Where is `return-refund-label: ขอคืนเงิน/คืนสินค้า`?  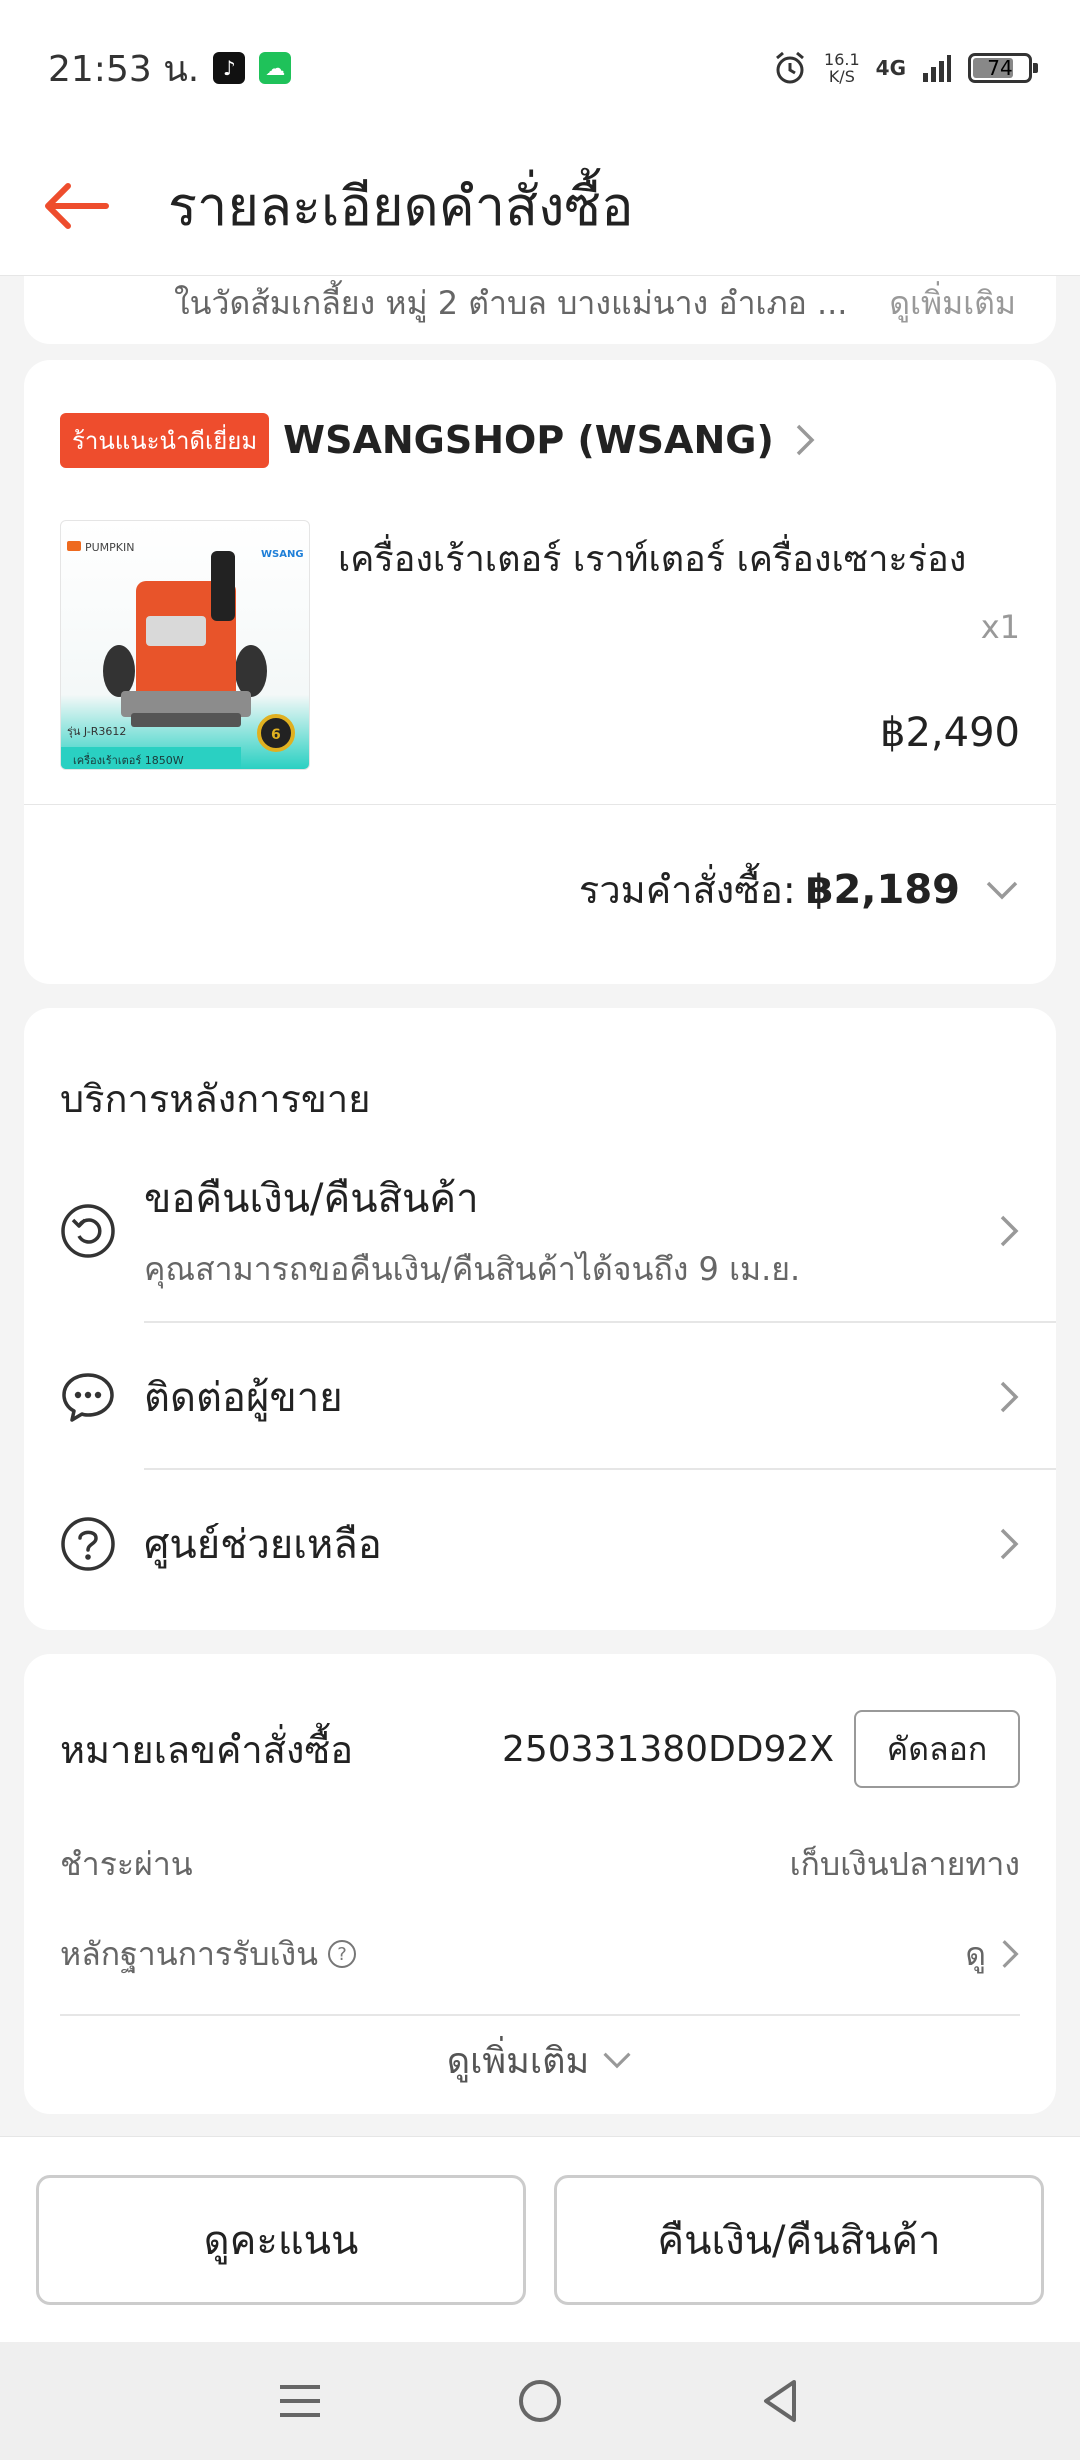 return-refund-label: ขอคืนเงิน/คืนสินค้า is located at coordinates (311, 1199).